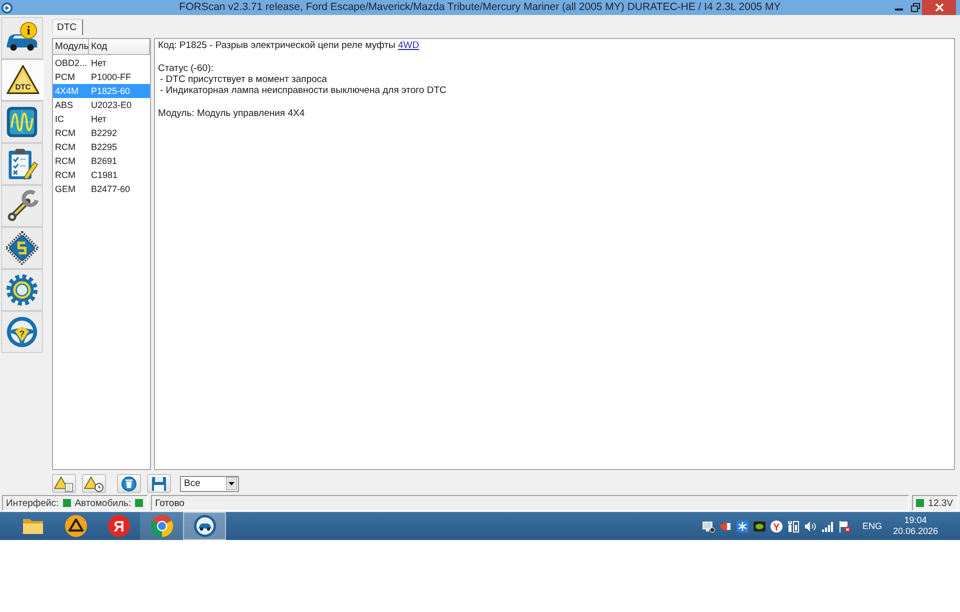  I want to click on table-row: IC Нет, so click(101, 119).